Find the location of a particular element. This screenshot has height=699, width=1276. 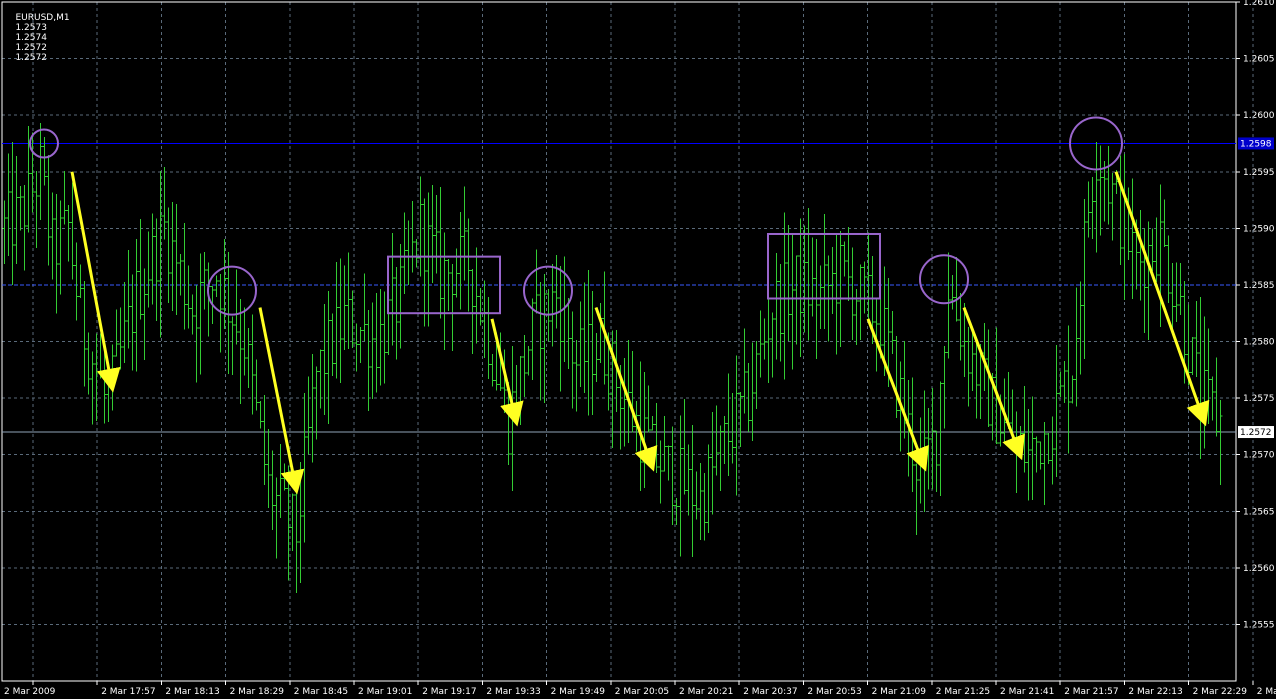

x-tick-label: 2 Mar 20:37 is located at coordinates (770, 692).